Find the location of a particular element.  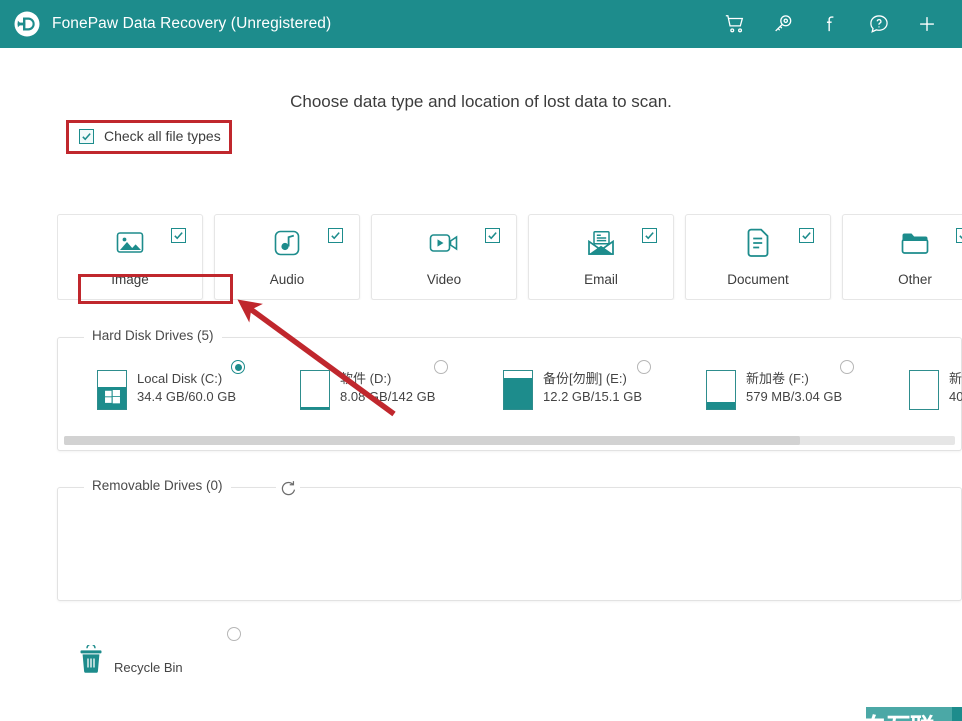

video-icon is located at coordinates (444, 243).